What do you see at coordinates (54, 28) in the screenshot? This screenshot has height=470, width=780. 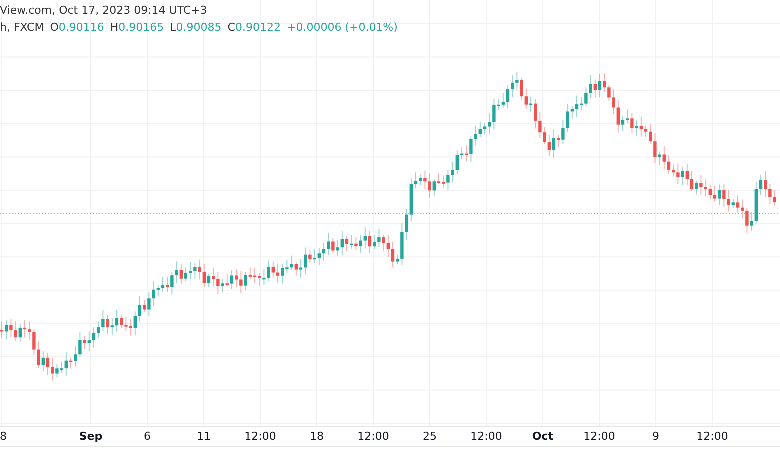 I see `ohlc-label: O` at bounding box center [54, 28].